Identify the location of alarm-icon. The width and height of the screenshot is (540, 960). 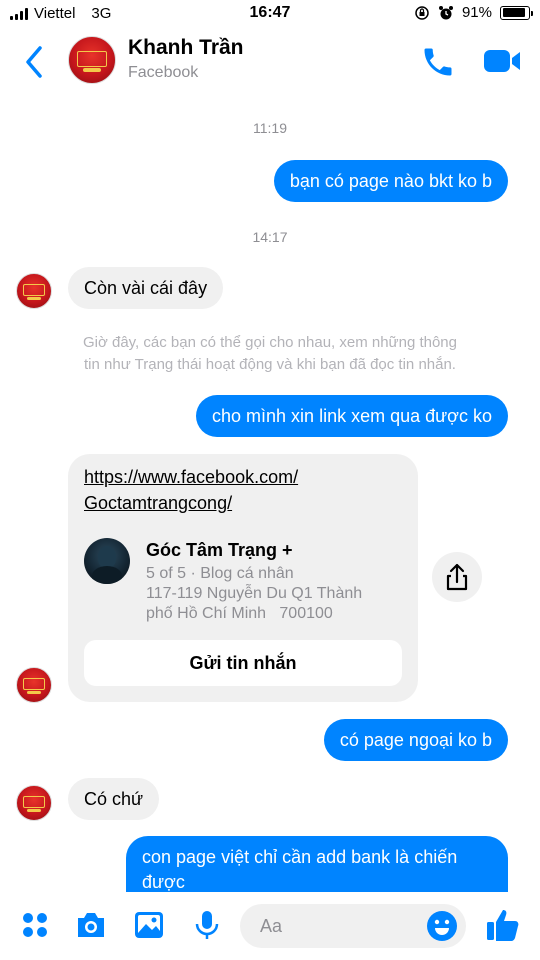
(445, 12).